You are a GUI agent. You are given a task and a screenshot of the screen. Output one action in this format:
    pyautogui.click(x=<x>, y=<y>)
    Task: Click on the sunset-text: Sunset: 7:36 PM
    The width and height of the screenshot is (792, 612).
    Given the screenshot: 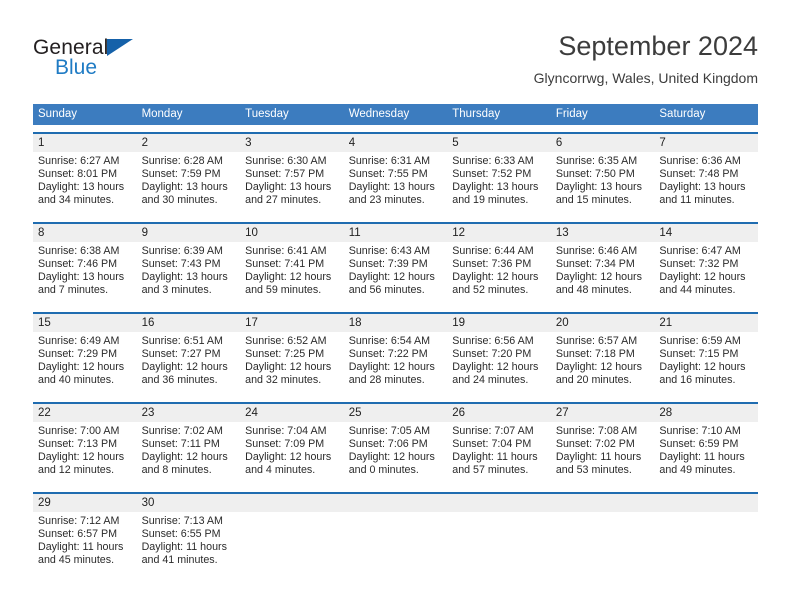 What is the action you would take?
    pyautogui.click(x=492, y=264)
    